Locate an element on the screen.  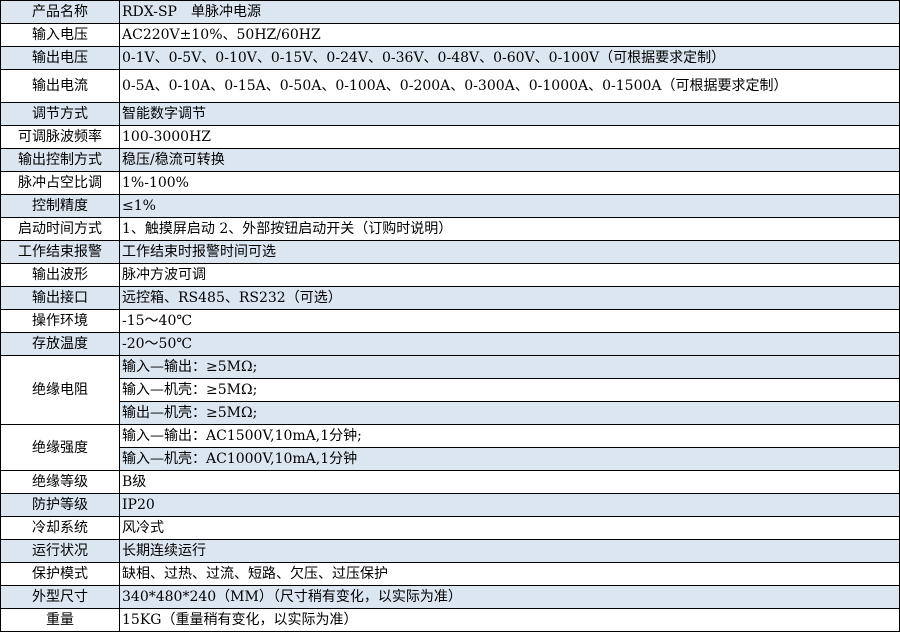
row-label: 防护等级 is located at coordinates (60, 505).